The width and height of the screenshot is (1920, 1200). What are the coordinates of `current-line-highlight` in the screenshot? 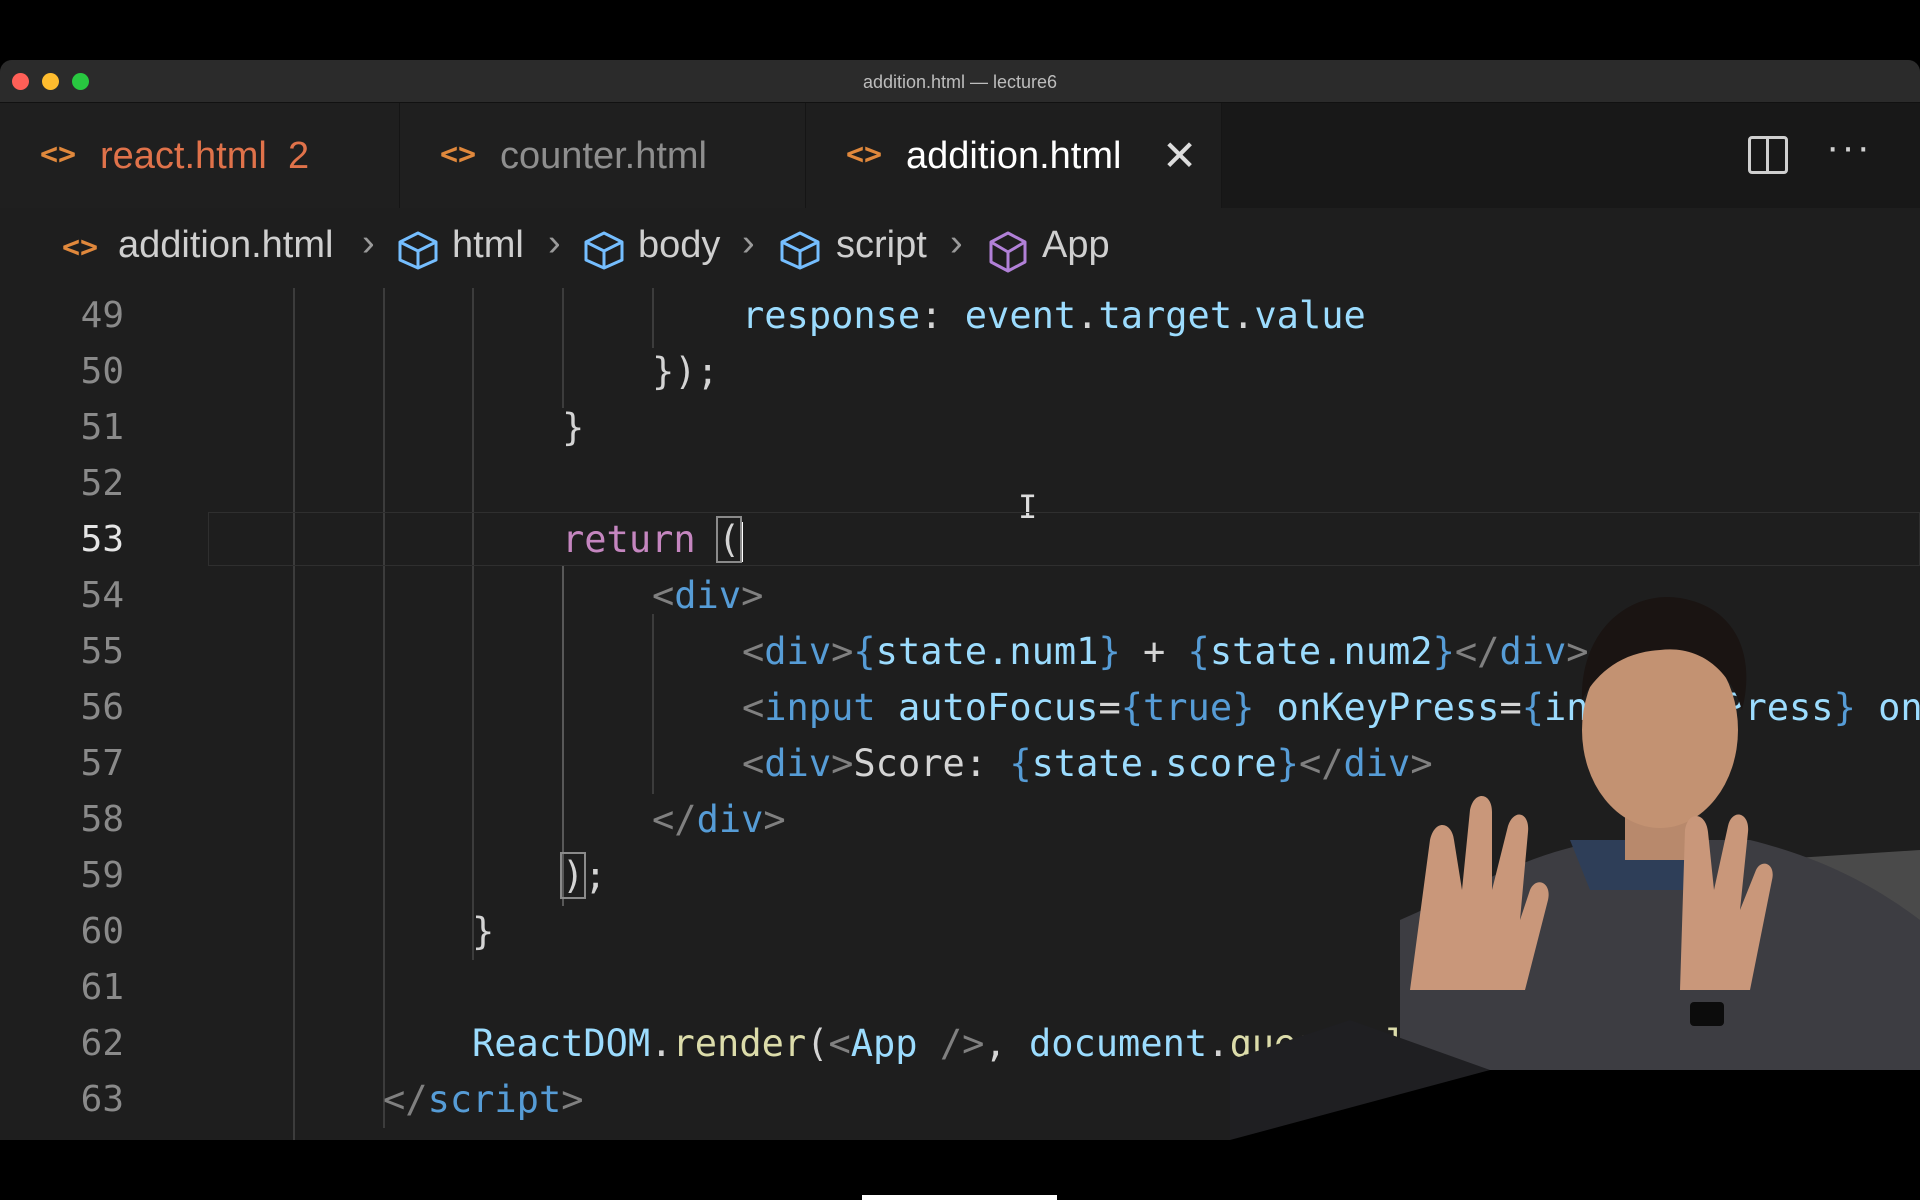 It's located at (1064, 539).